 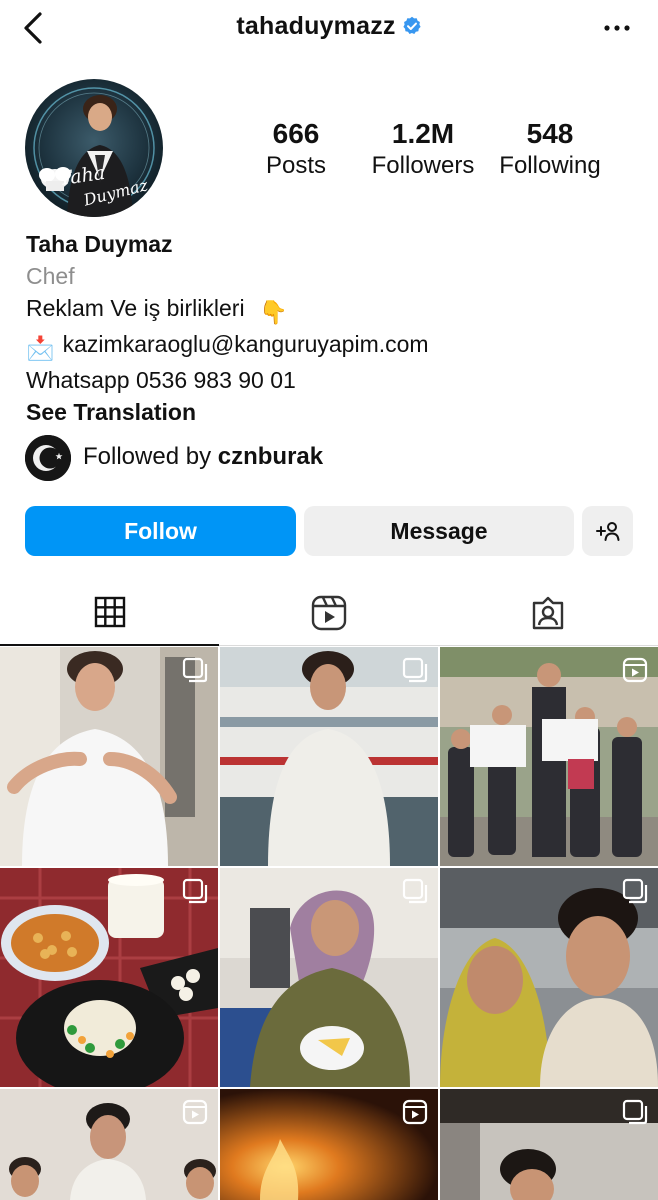 I want to click on grid-icon, so click(x=109, y=612).